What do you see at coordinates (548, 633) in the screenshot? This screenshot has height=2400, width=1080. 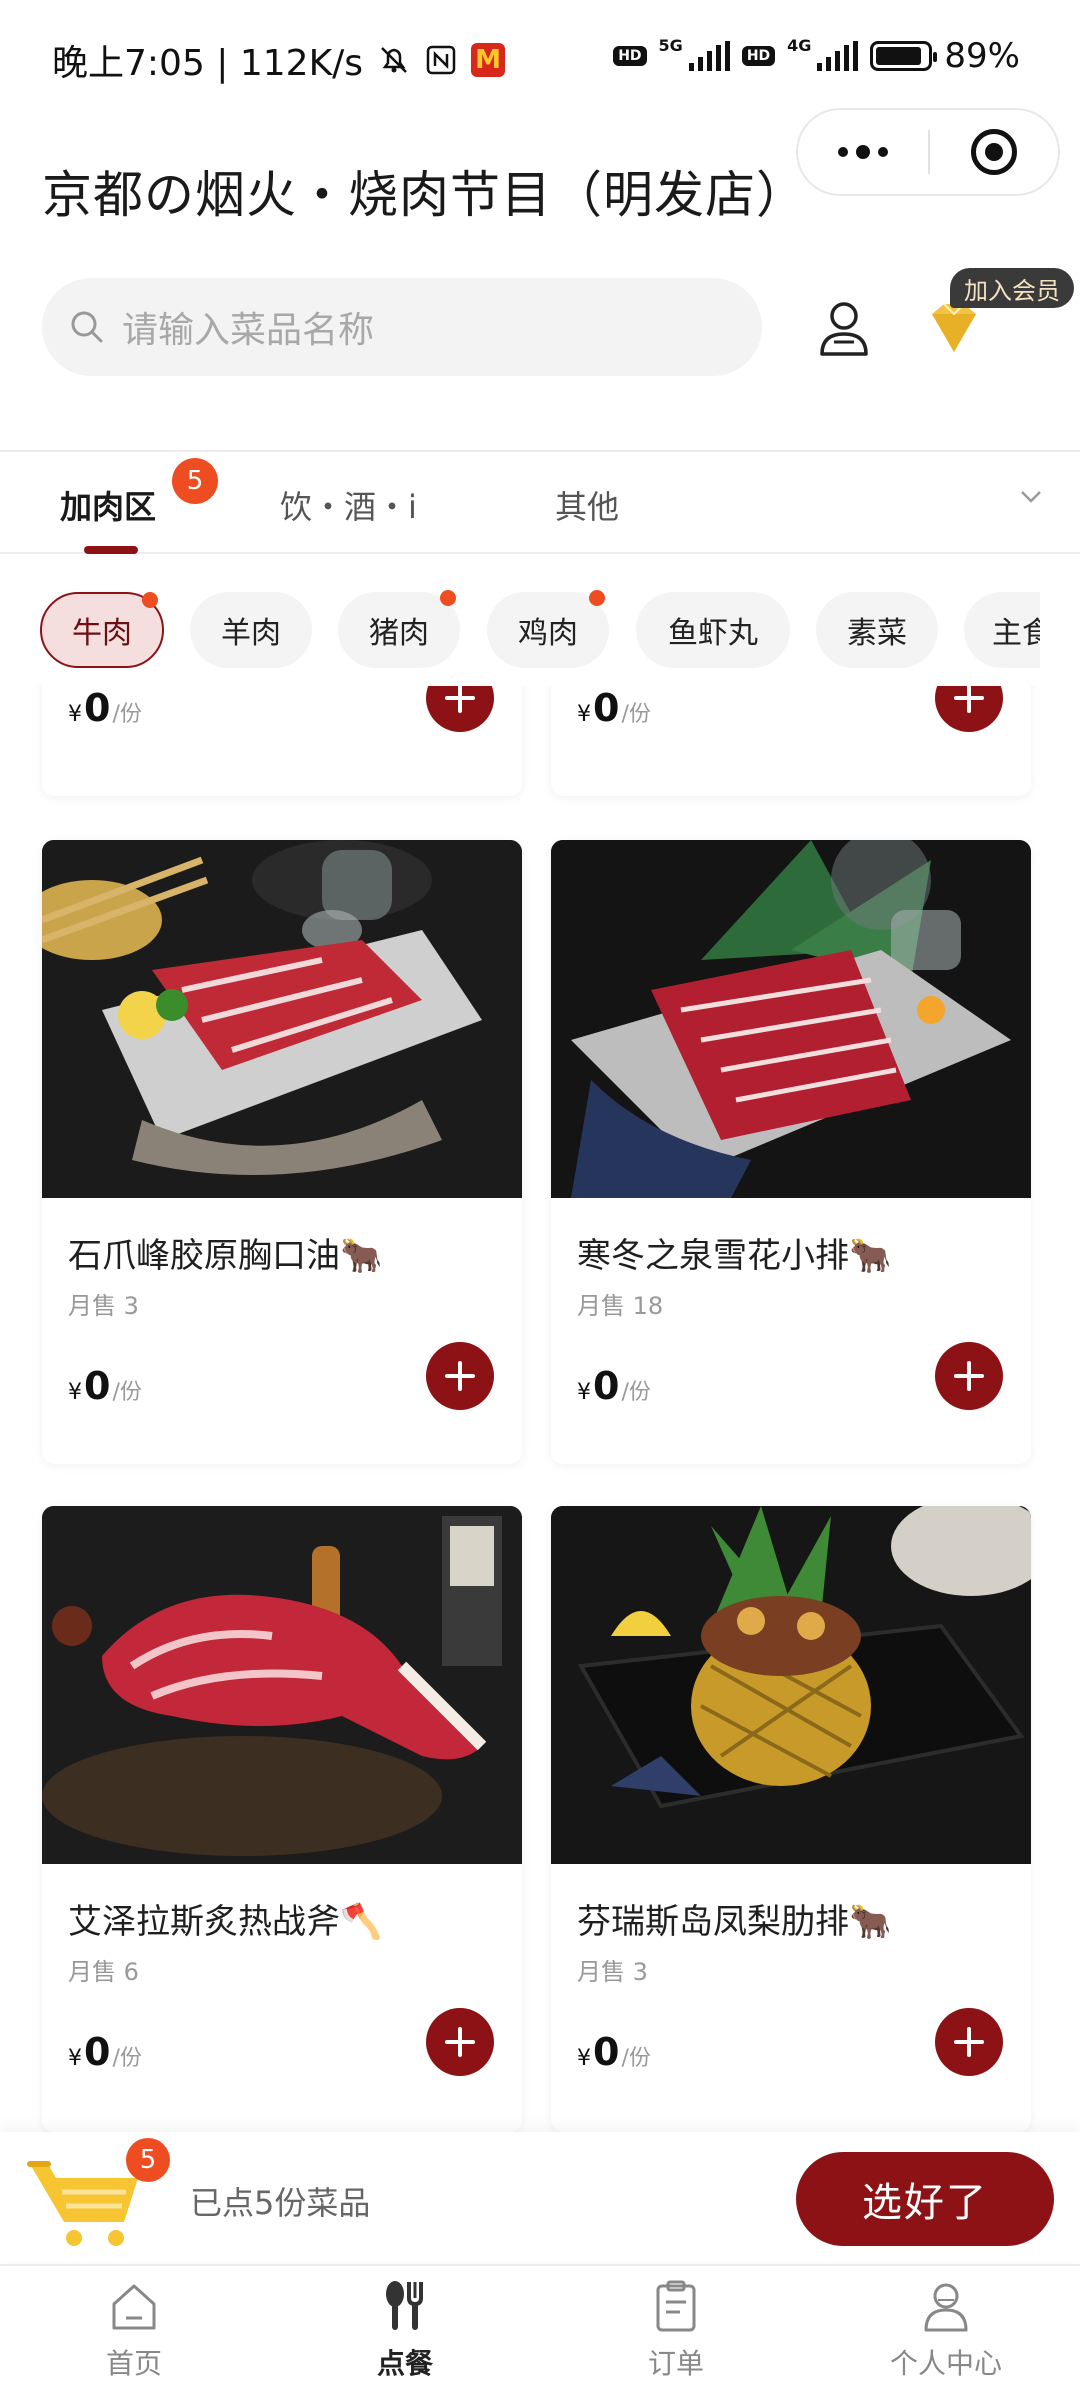 I see `chip-label: 鸡肉` at bounding box center [548, 633].